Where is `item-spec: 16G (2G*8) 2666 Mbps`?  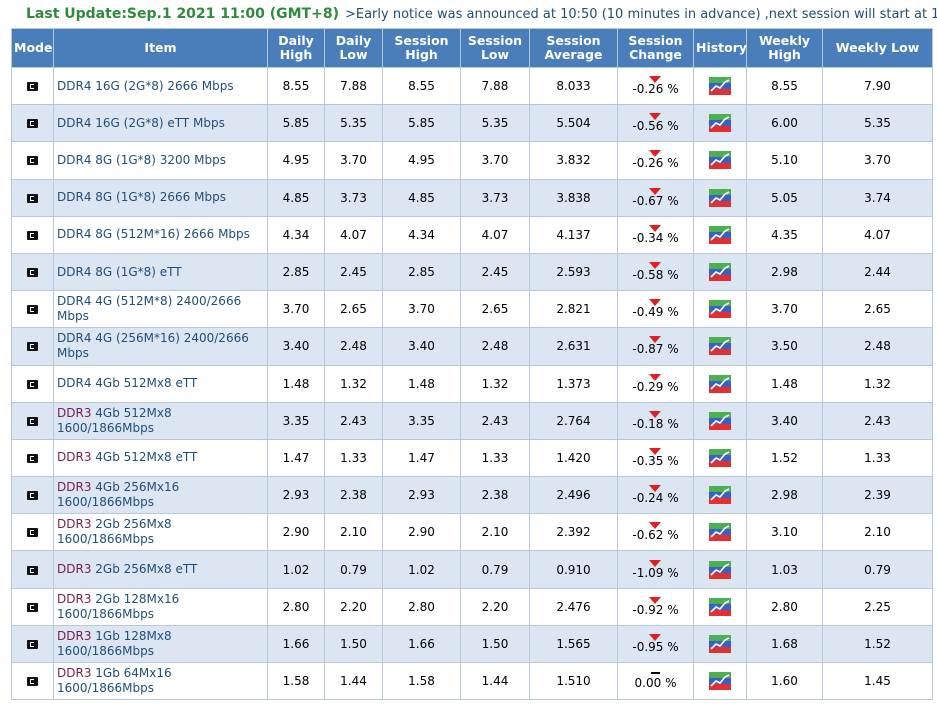
item-spec: 16G (2G*8) 2666 Mbps is located at coordinates (162, 86).